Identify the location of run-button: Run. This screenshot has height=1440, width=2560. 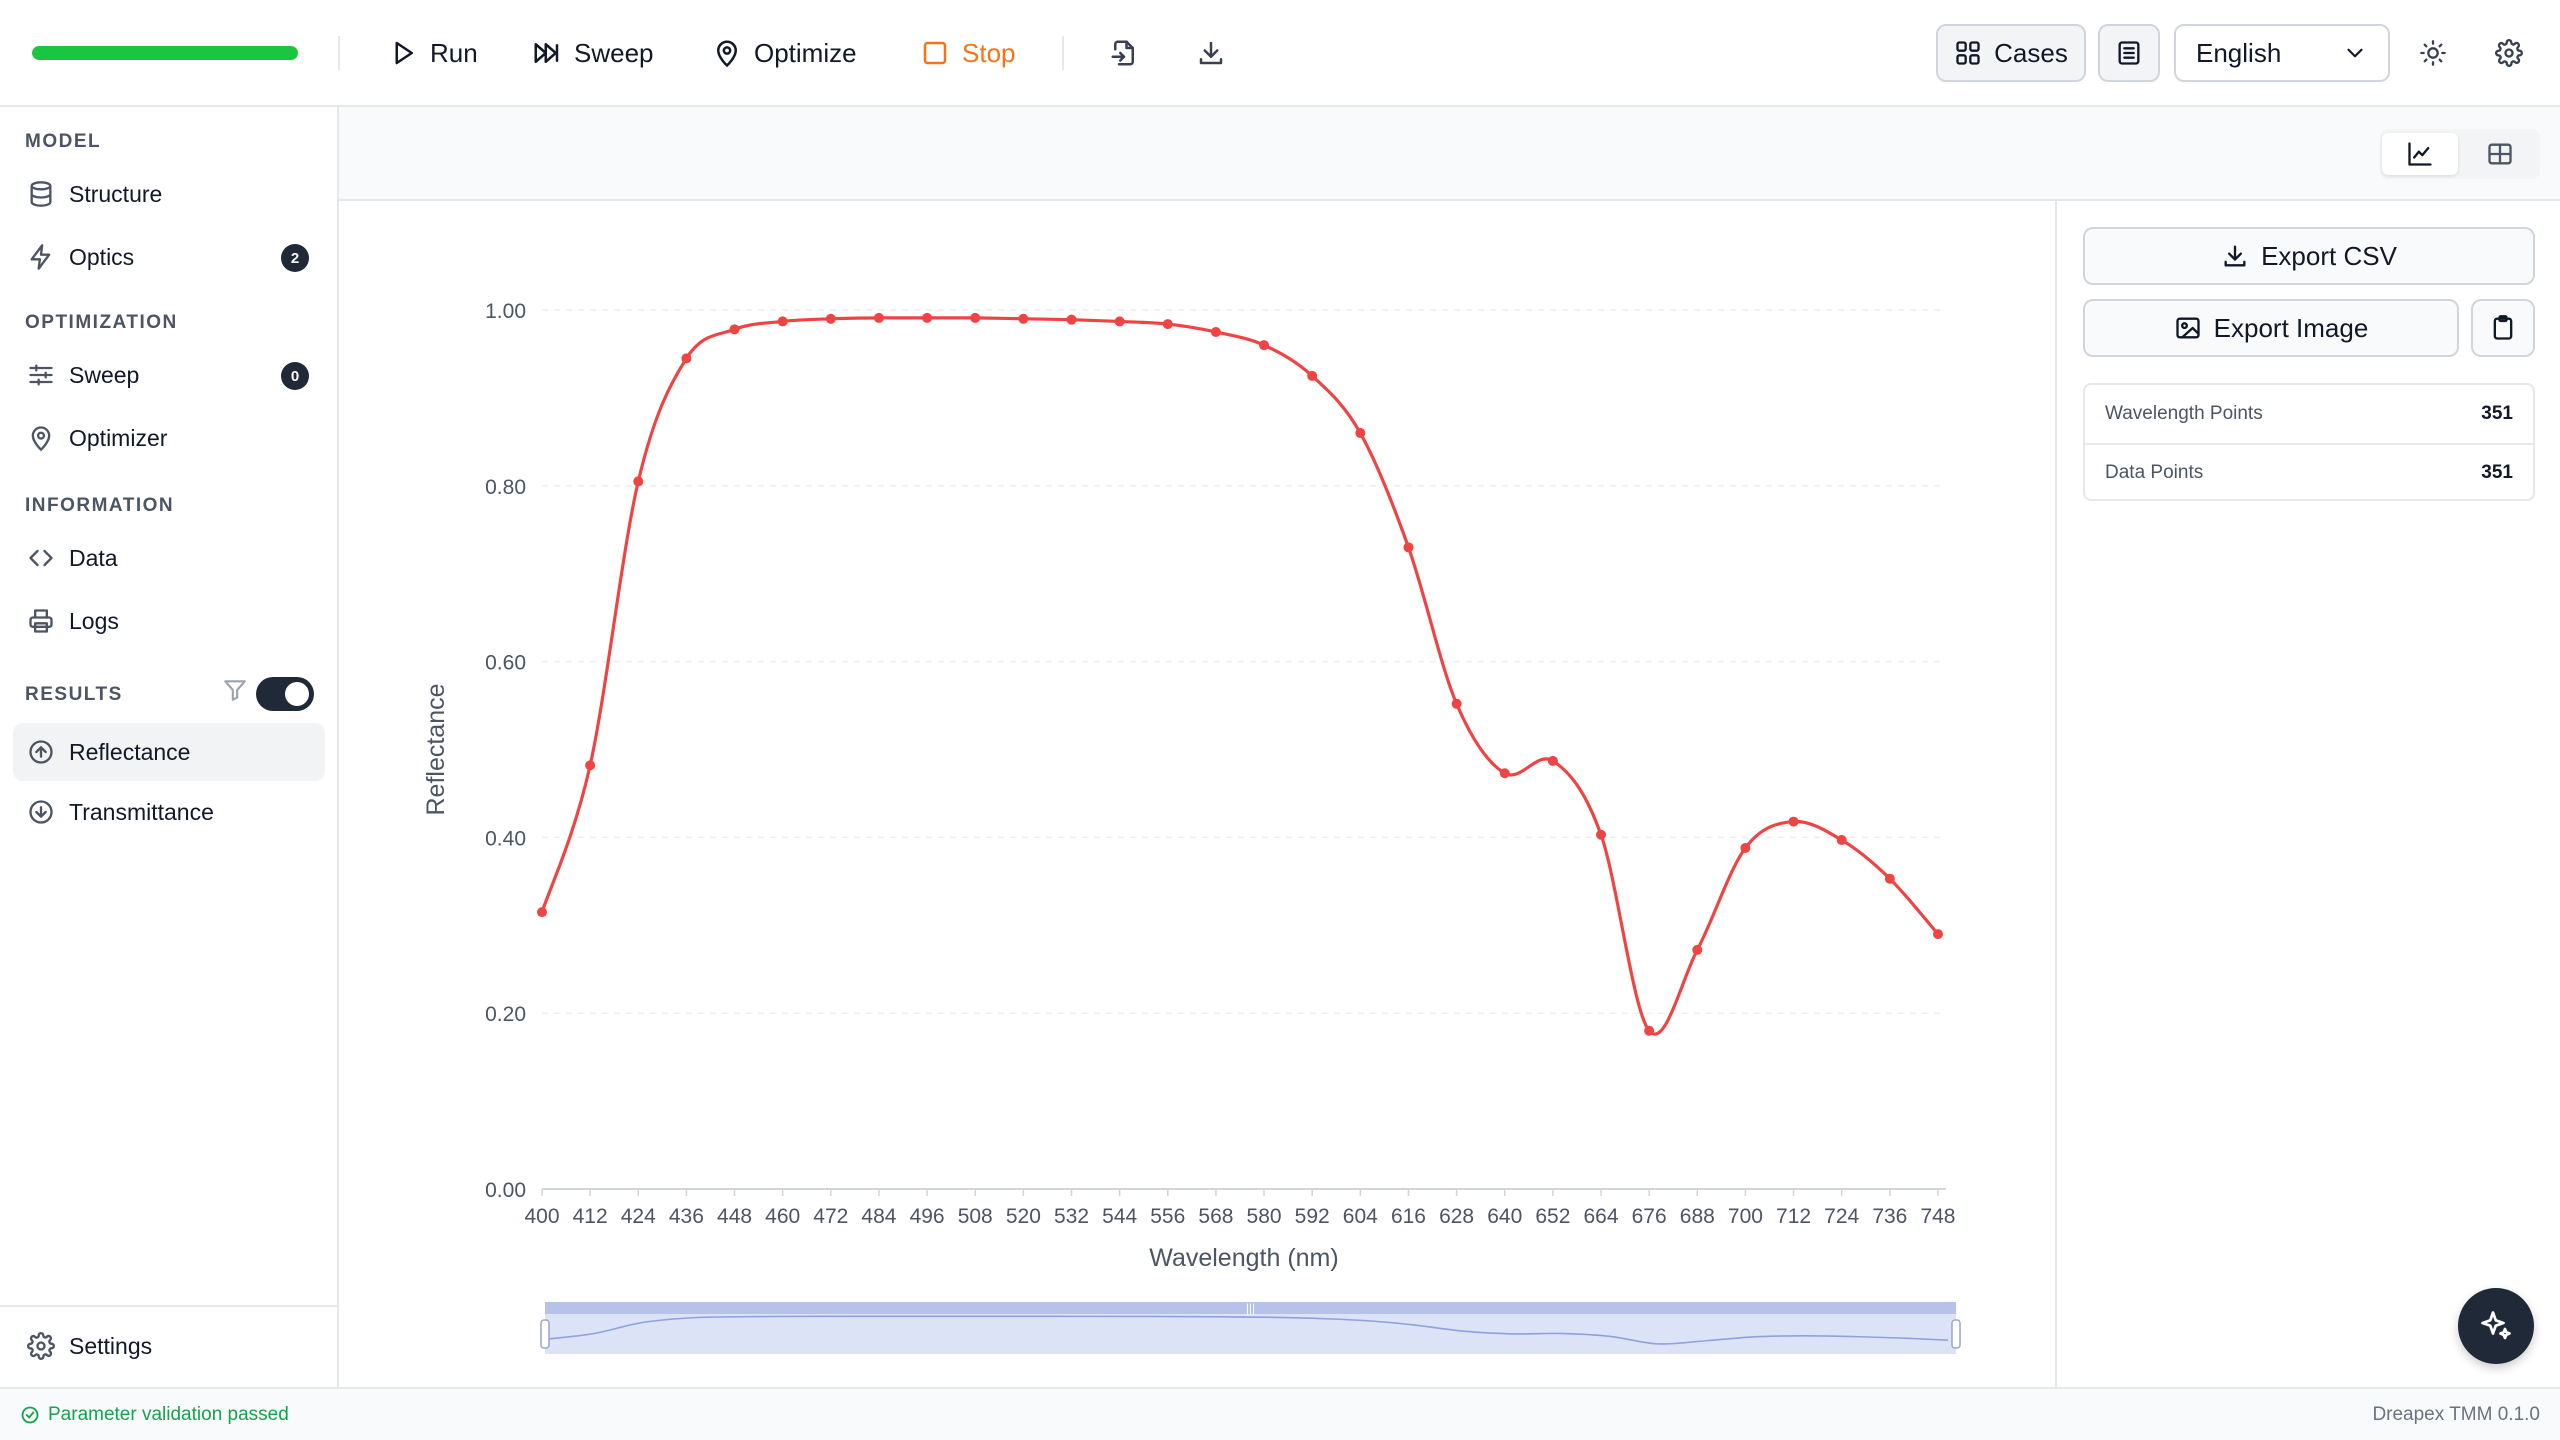
(433, 53).